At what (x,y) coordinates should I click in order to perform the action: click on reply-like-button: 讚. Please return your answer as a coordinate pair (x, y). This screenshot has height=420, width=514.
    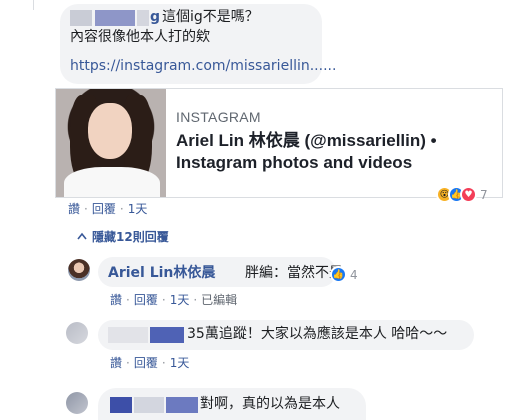
    Looking at the image, I should click on (116, 300).